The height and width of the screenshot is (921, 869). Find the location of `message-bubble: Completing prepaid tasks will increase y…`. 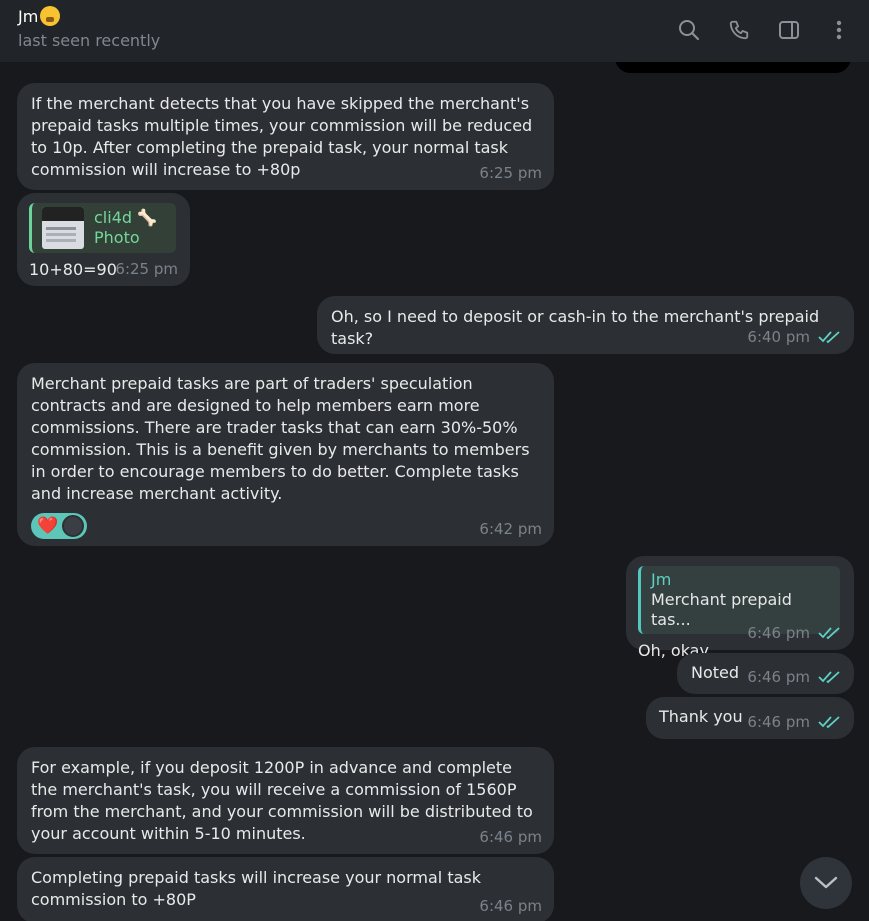

message-bubble: Completing prepaid tasks will increase y… is located at coordinates (285, 889).